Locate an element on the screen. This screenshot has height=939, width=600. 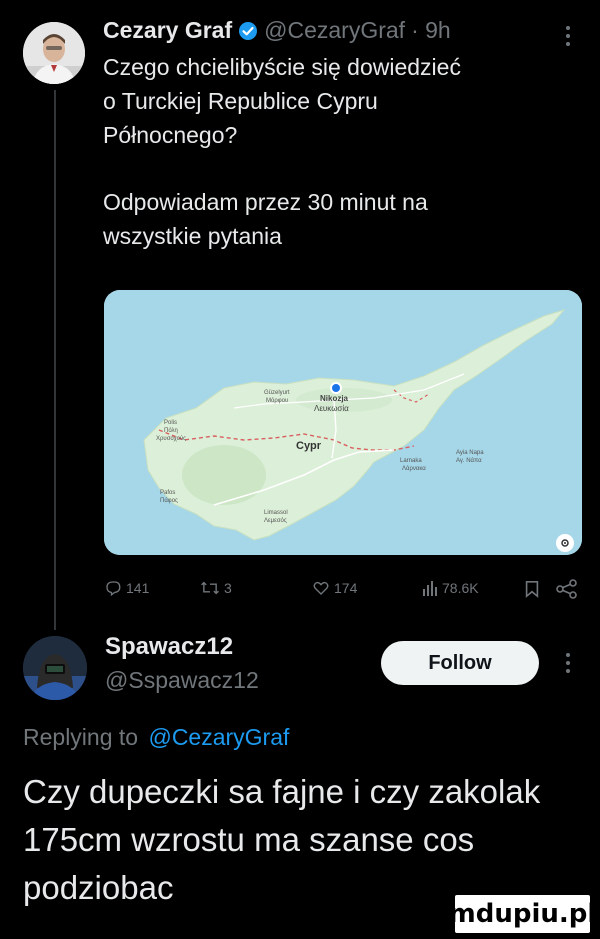
tweet-header: Cezary Graf @CezaryGraf · 9h is located at coordinates (343, 30).